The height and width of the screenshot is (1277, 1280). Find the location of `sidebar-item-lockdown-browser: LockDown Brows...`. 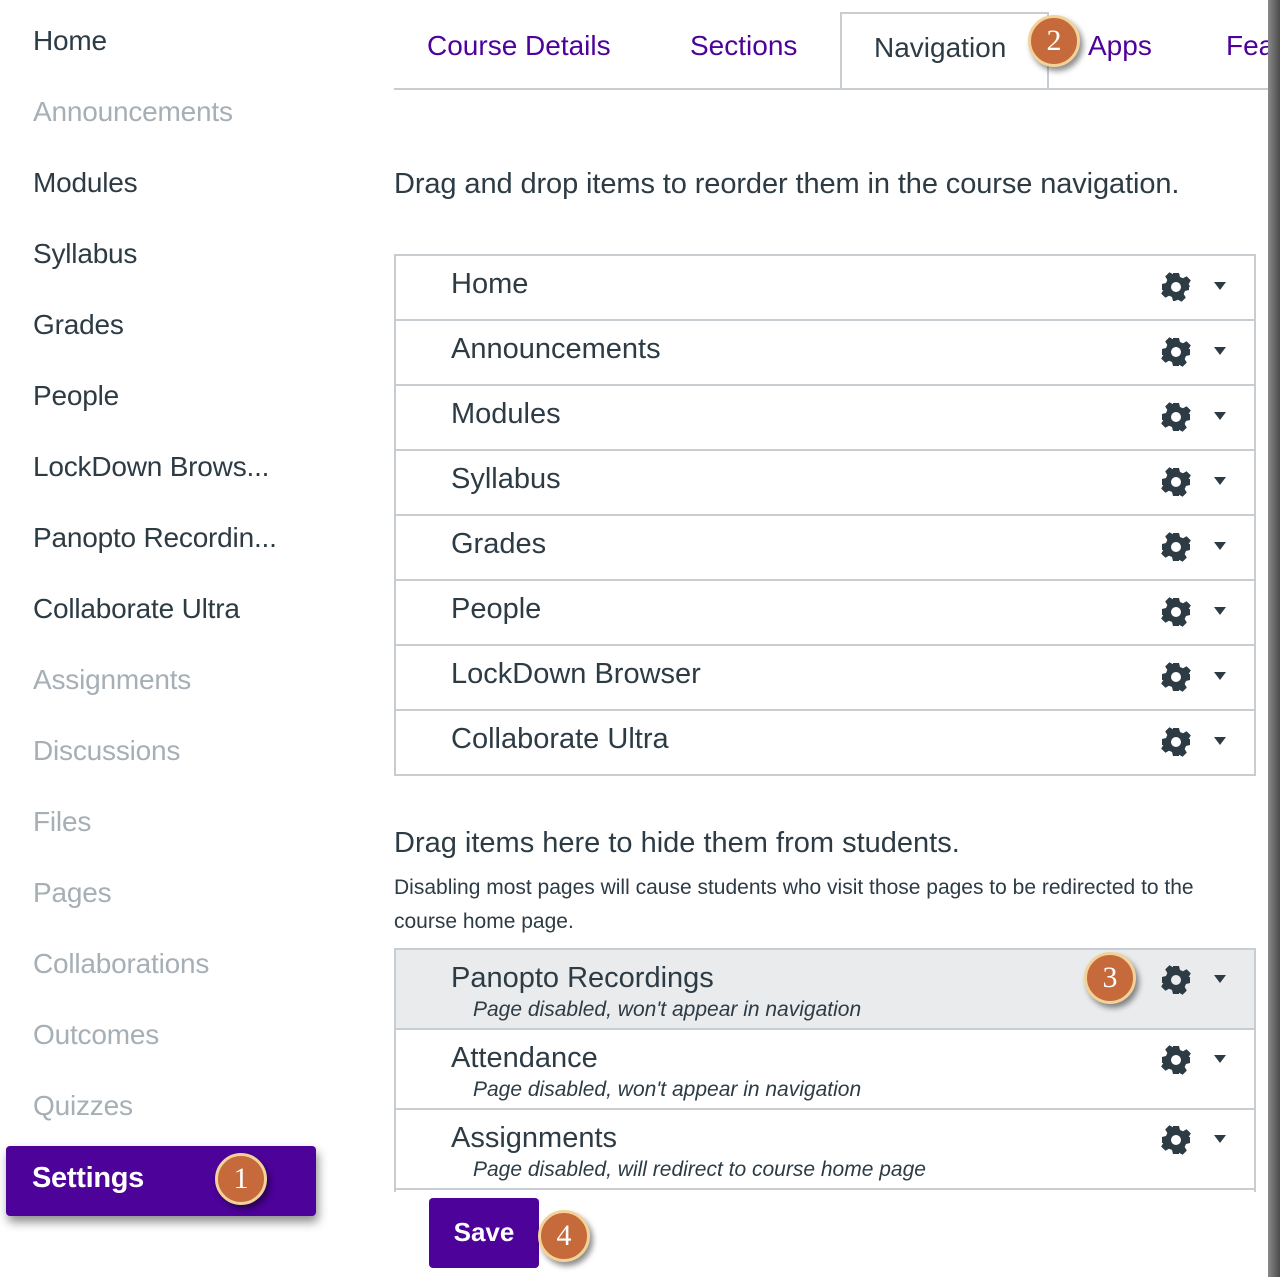

sidebar-item-lockdown-browser: LockDown Brows... is located at coordinates (151, 467).